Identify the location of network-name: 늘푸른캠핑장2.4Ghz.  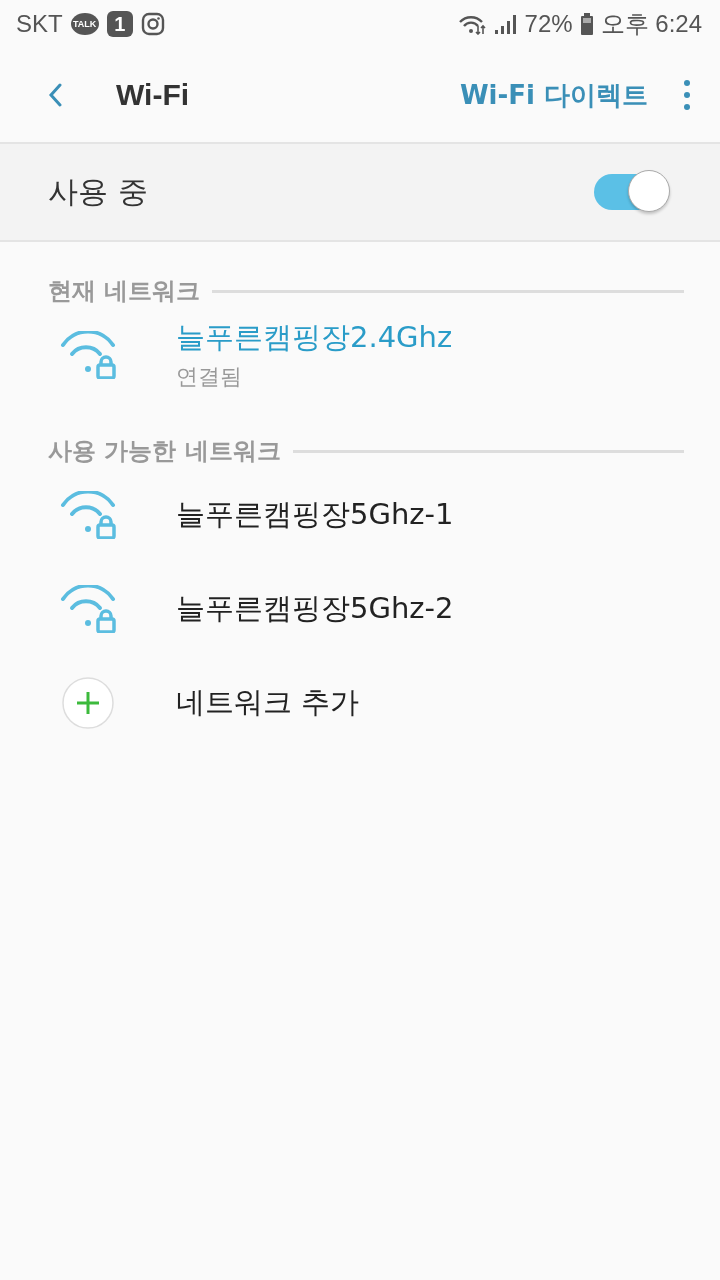
(314, 337).